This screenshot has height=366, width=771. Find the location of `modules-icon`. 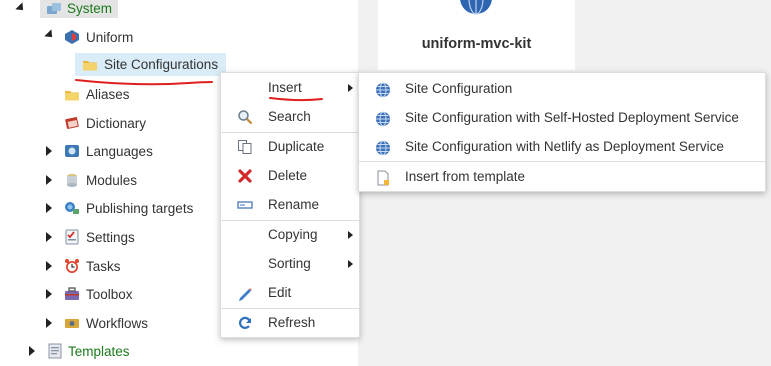

modules-icon is located at coordinates (72, 180).